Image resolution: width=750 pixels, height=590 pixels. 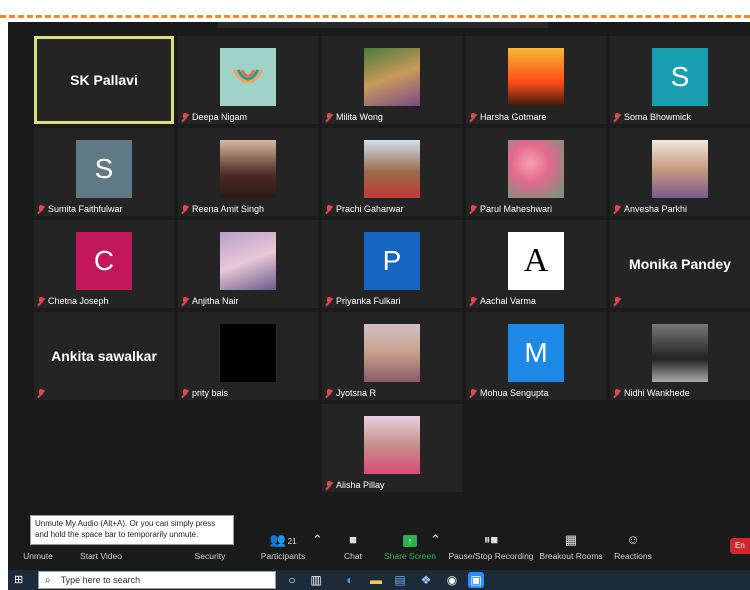 What do you see at coordinates (85, 209) in the screenshot?
I see `participant-name: Sumita Faithfulwar` at bounding box center [85, 209].